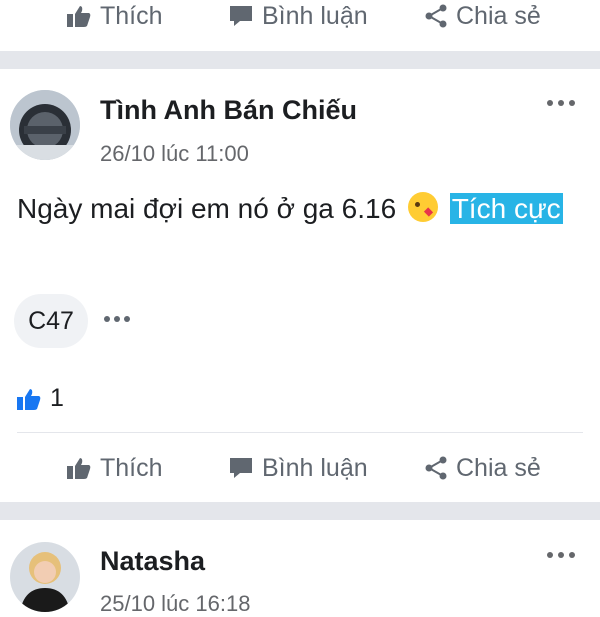  Describe the element at coordinates (29, 399) in the screenshot. I see `like-reaction-icon` at that location.